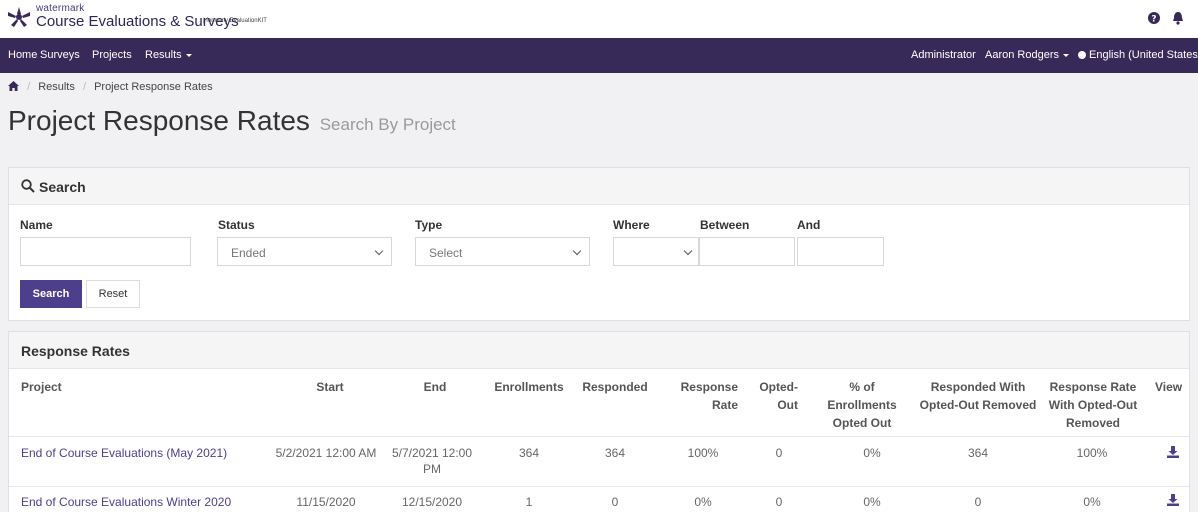 The width and height of the screenshot is (1198, 512). What do you see at coordinates (387, 124) in the screenshot?
I see `page-subtitle: Search By Project` at bounding box center [387, 124].